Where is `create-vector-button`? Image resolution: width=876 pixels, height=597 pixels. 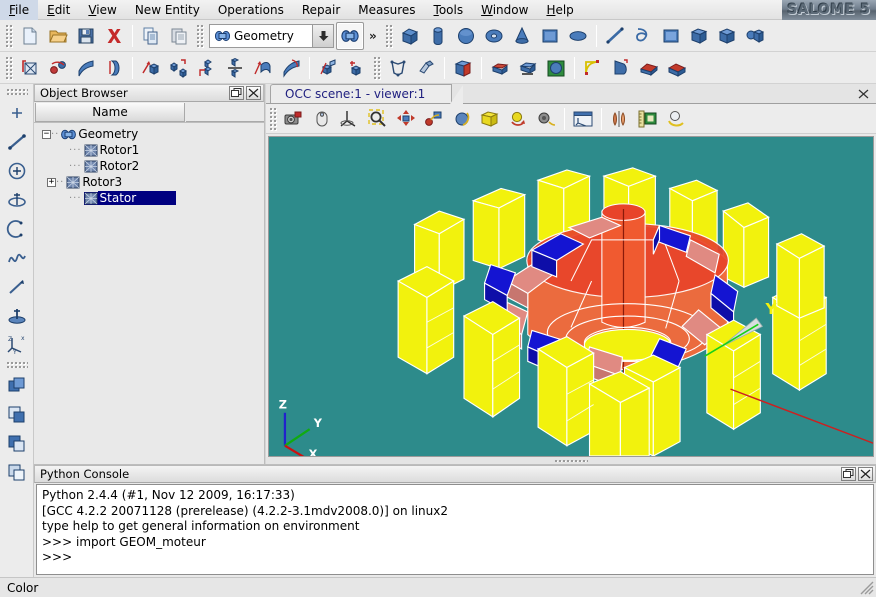
create-vector-button is located at coordinates (17, 286).